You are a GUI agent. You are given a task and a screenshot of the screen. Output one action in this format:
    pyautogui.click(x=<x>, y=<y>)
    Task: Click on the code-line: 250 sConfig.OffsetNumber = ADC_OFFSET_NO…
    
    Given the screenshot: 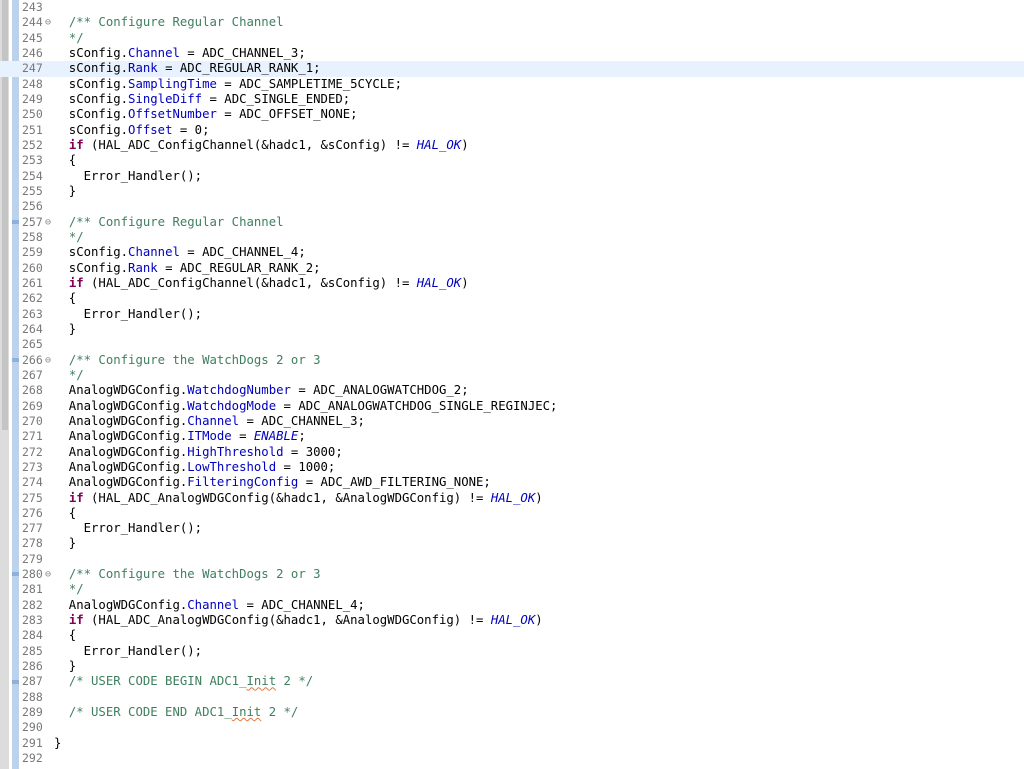 What is the action you would take?
    pyautogui.click(x=512, y=114)
    